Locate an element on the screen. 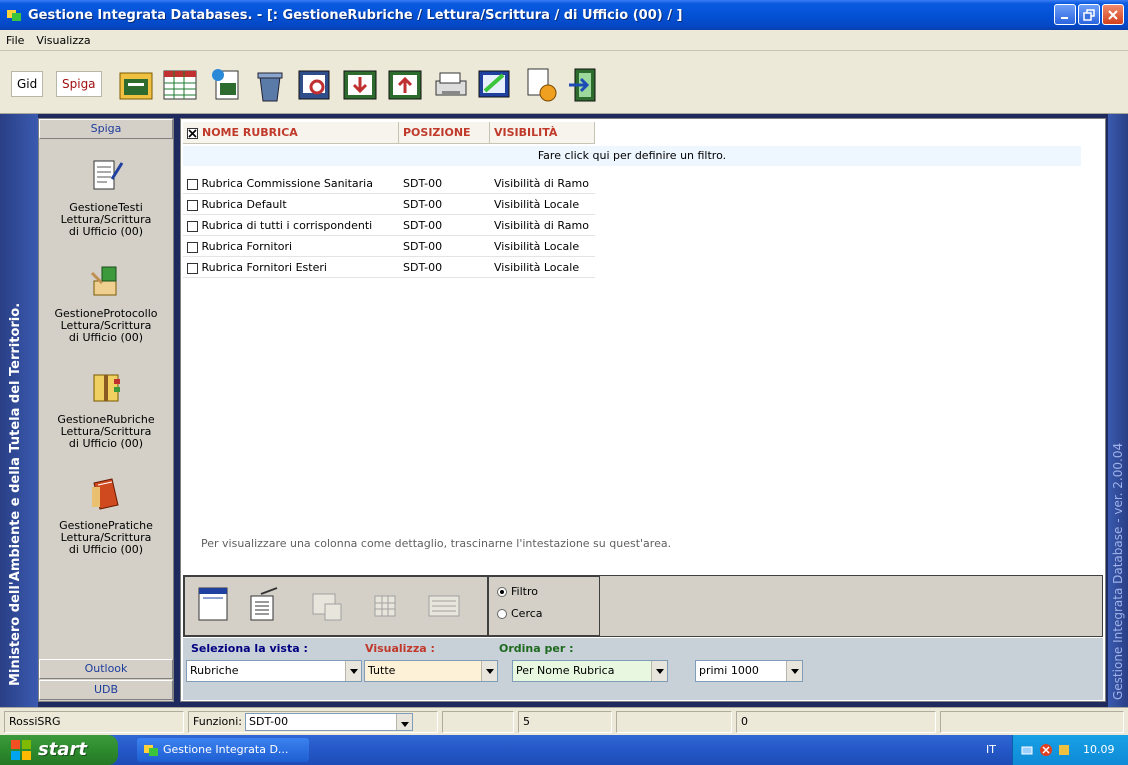 The image size is (1128, 765). column-header-posizione: POSIZIONE is located at coordinates (444, 133).